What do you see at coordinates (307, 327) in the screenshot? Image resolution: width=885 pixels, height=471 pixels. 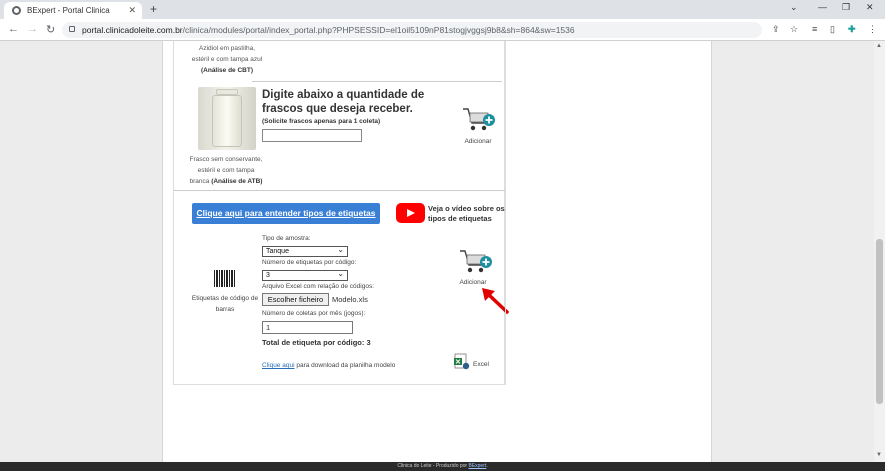 I see `collections-input: 1` at bounding box center [307, 327].